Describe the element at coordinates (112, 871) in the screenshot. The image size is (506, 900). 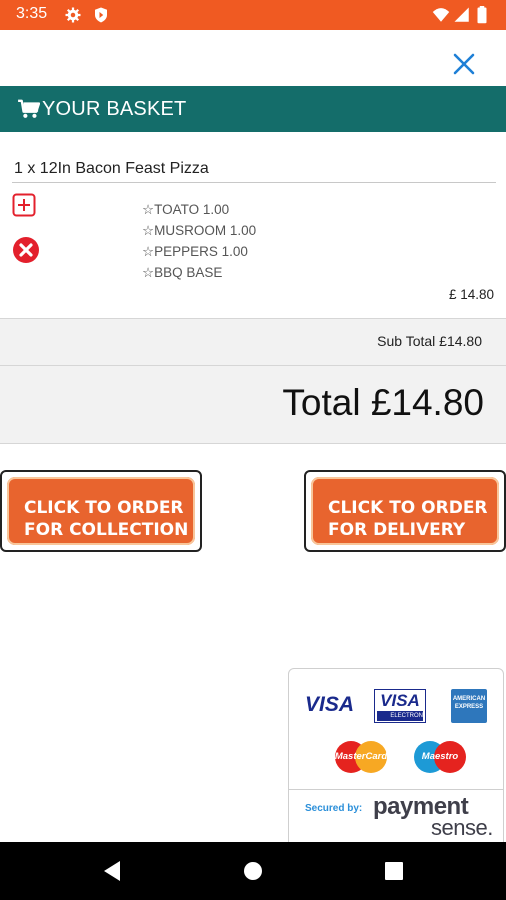
I see `back-icon` at that location.